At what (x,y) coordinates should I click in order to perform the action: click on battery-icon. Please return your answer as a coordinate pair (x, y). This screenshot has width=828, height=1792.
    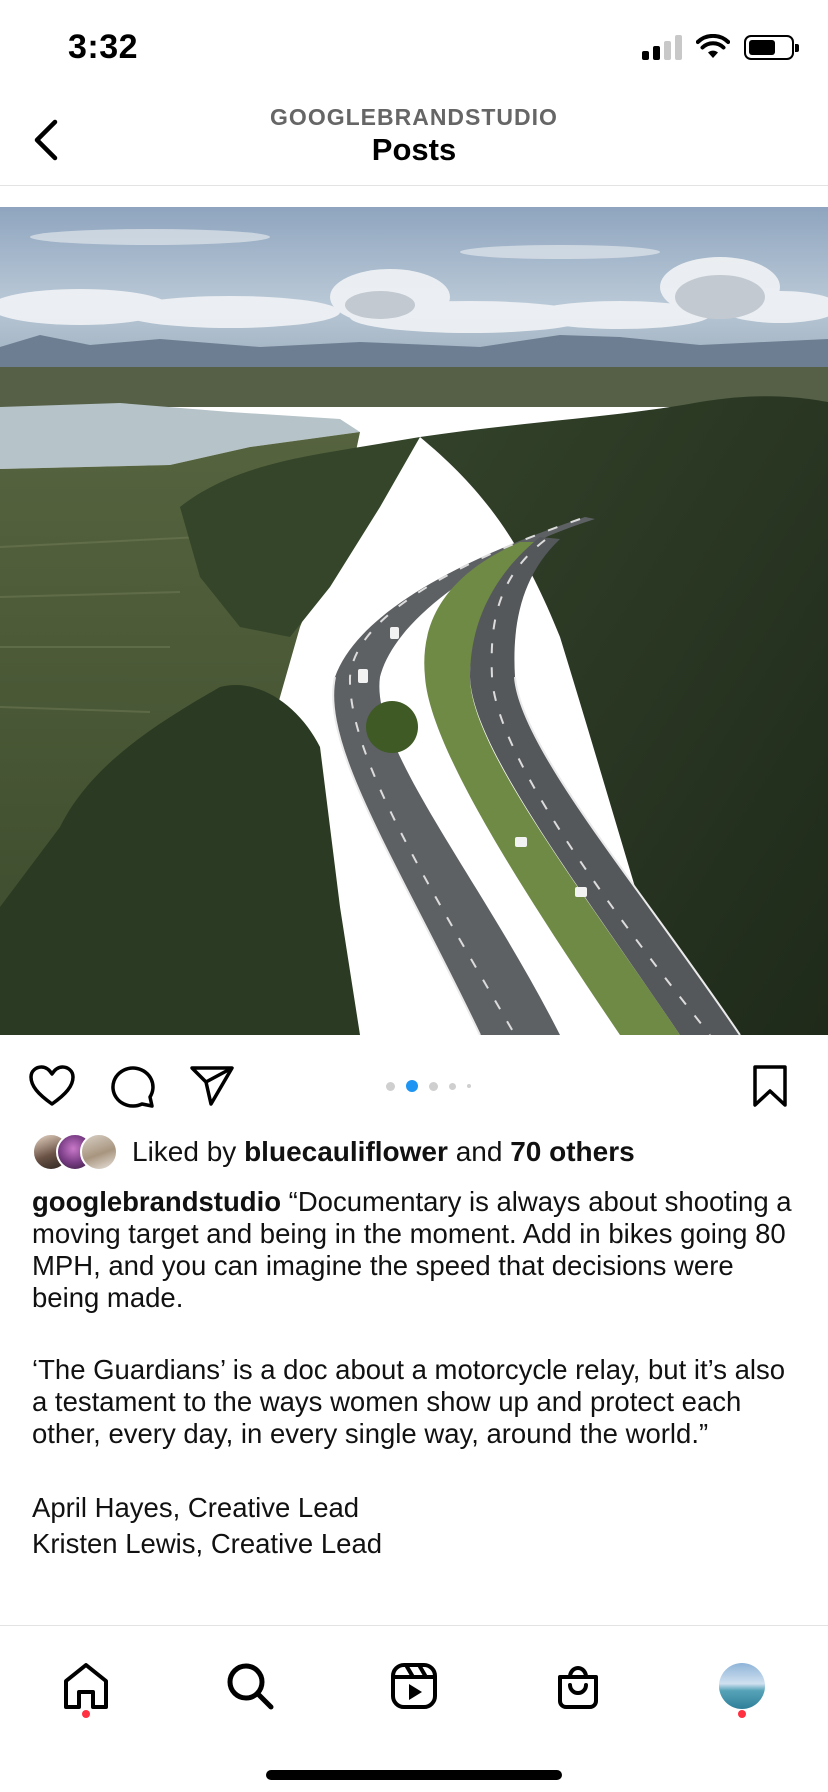
    Looking at the image, I should click on (771, 47).